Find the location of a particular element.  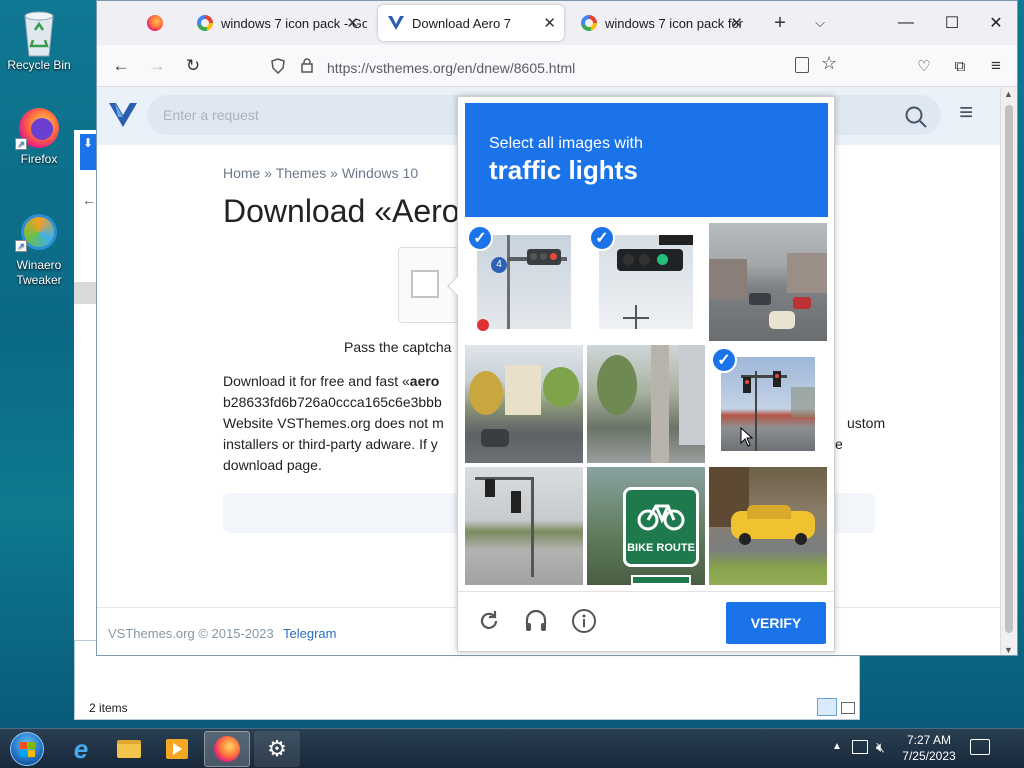

url-bar: https://vsthemes.org/en/dnew/8605.html ☆ is located at coordinates (551, 66).